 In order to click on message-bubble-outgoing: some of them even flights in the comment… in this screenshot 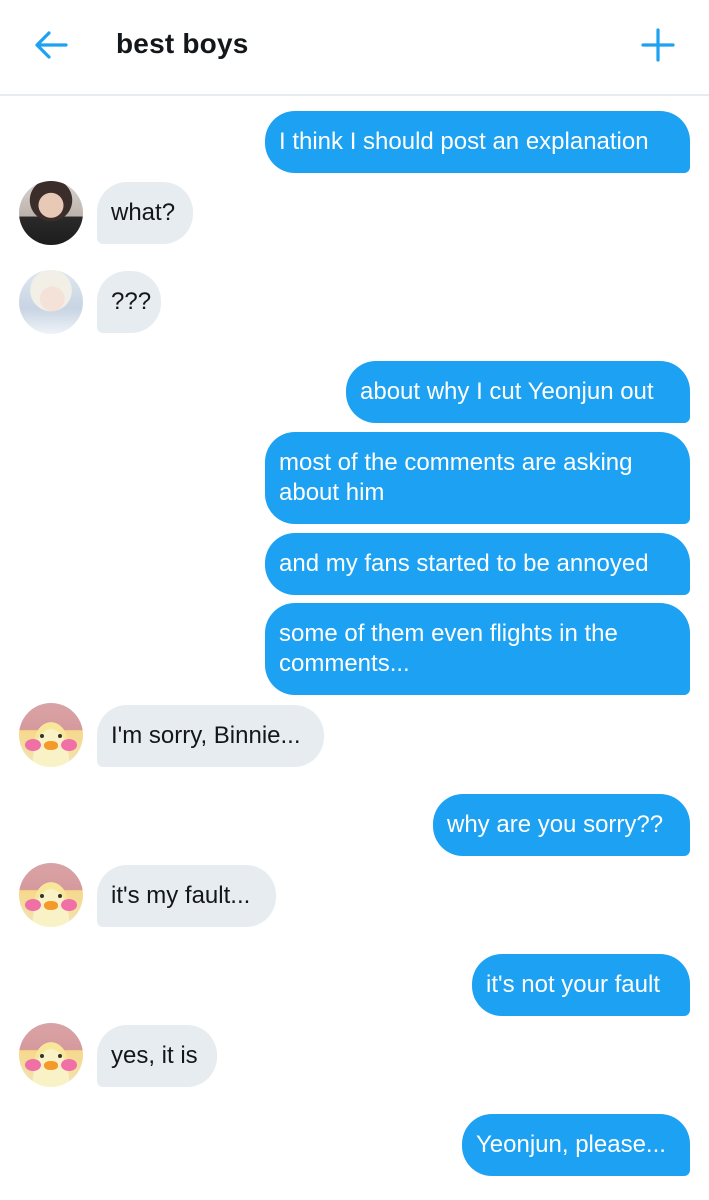, I will do `click(477, 649)`.